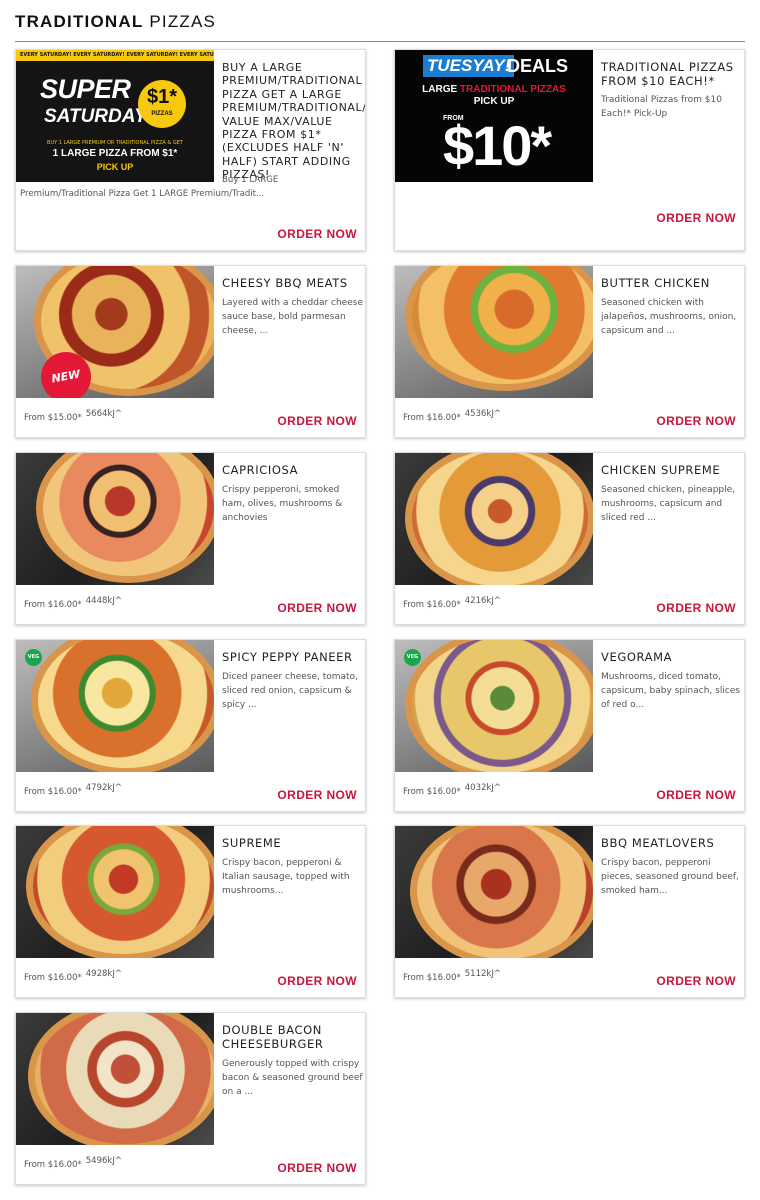 The width and height of the screenshot is (760, 1200). What do you see at coordinates (162, 97) in the screenshot?
I see `banner-price: $1*` at bounding box center [162, 97].